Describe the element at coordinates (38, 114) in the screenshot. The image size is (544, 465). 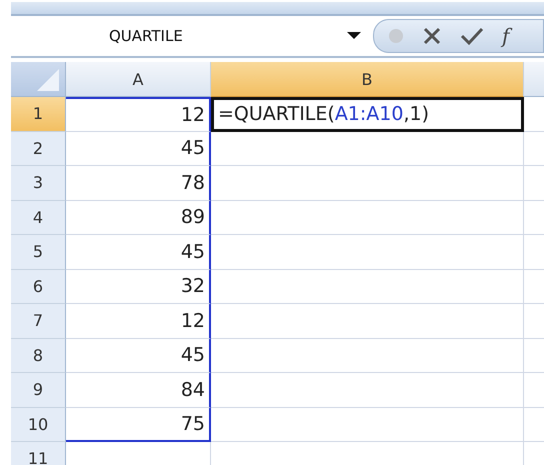
I see `row-header: 1` at that location.